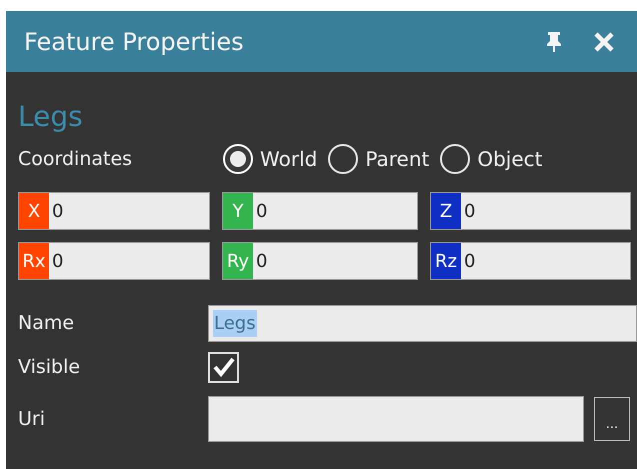 Image resolution: width=637 pixels, height=469 pixels. What do you see at coordinates (34, 261) in the screenshot?
I see `axis-label: Rx` at bounding box center [34, 261].